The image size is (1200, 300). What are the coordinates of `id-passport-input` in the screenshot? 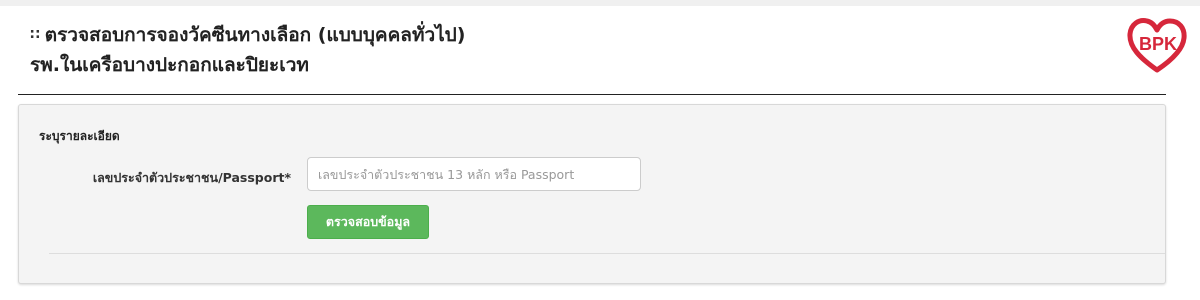 It's located at (474, 174).